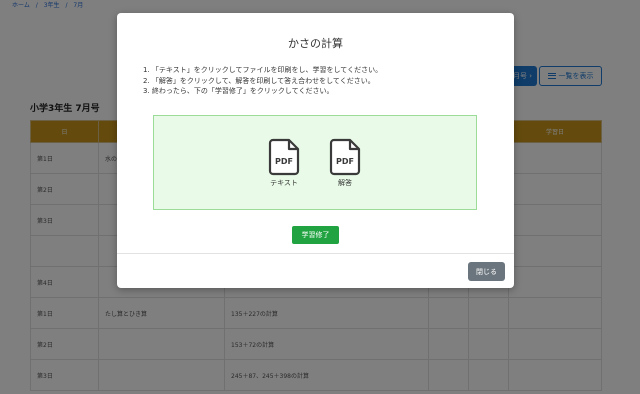 This screenshot has height=394, width=640. I want to click on modal-title: かさの計算, so click(315, 43).